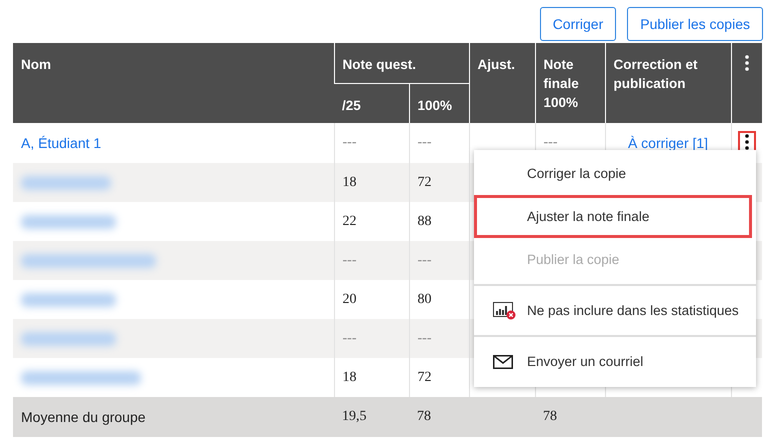 This screenshot has height=446, width=776. What do you see at coordinates (83, 417) in the screenshot?
I see `footer-label: Moyenne du groupe` at bounding box center [83, 417].